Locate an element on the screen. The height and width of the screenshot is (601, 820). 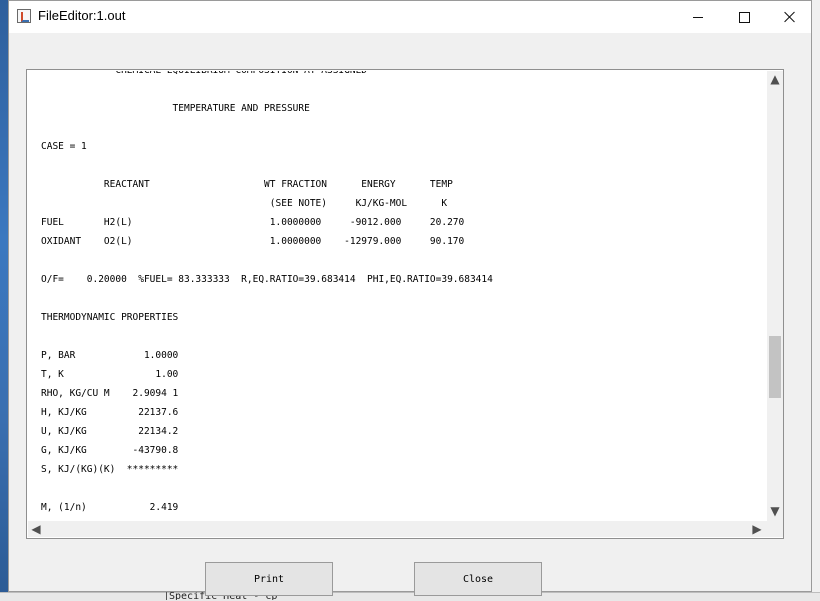
java-app-icon is located at coordinates (24, 16).